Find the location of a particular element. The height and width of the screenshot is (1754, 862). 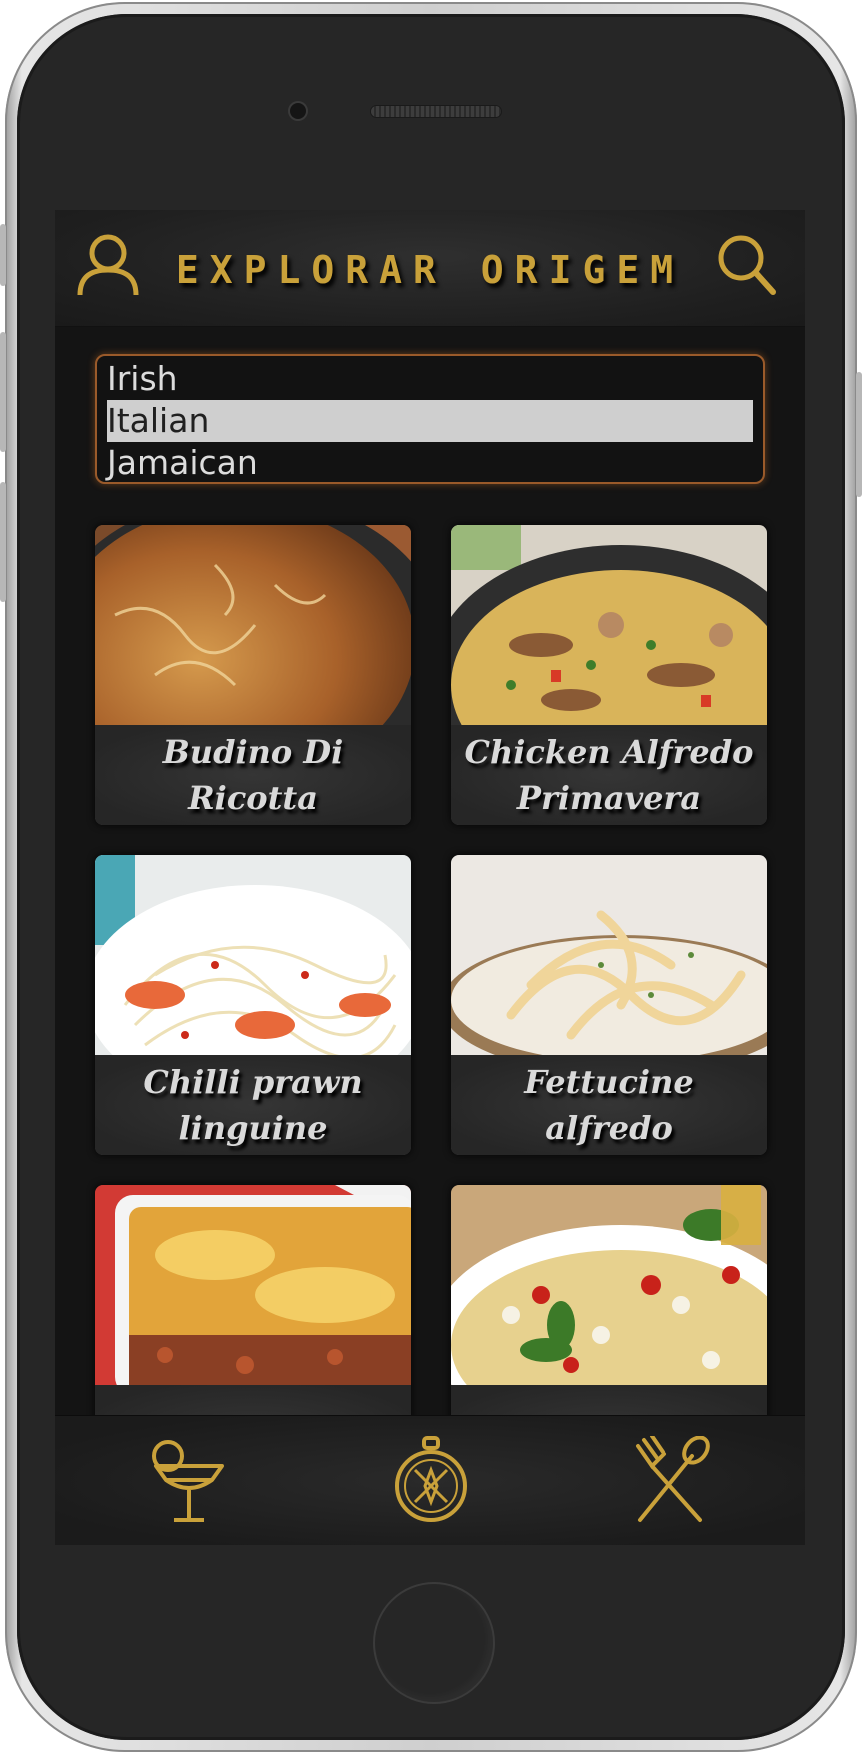

recipe-title: Budino Di Ricotta is located at coordinates (253, 775).